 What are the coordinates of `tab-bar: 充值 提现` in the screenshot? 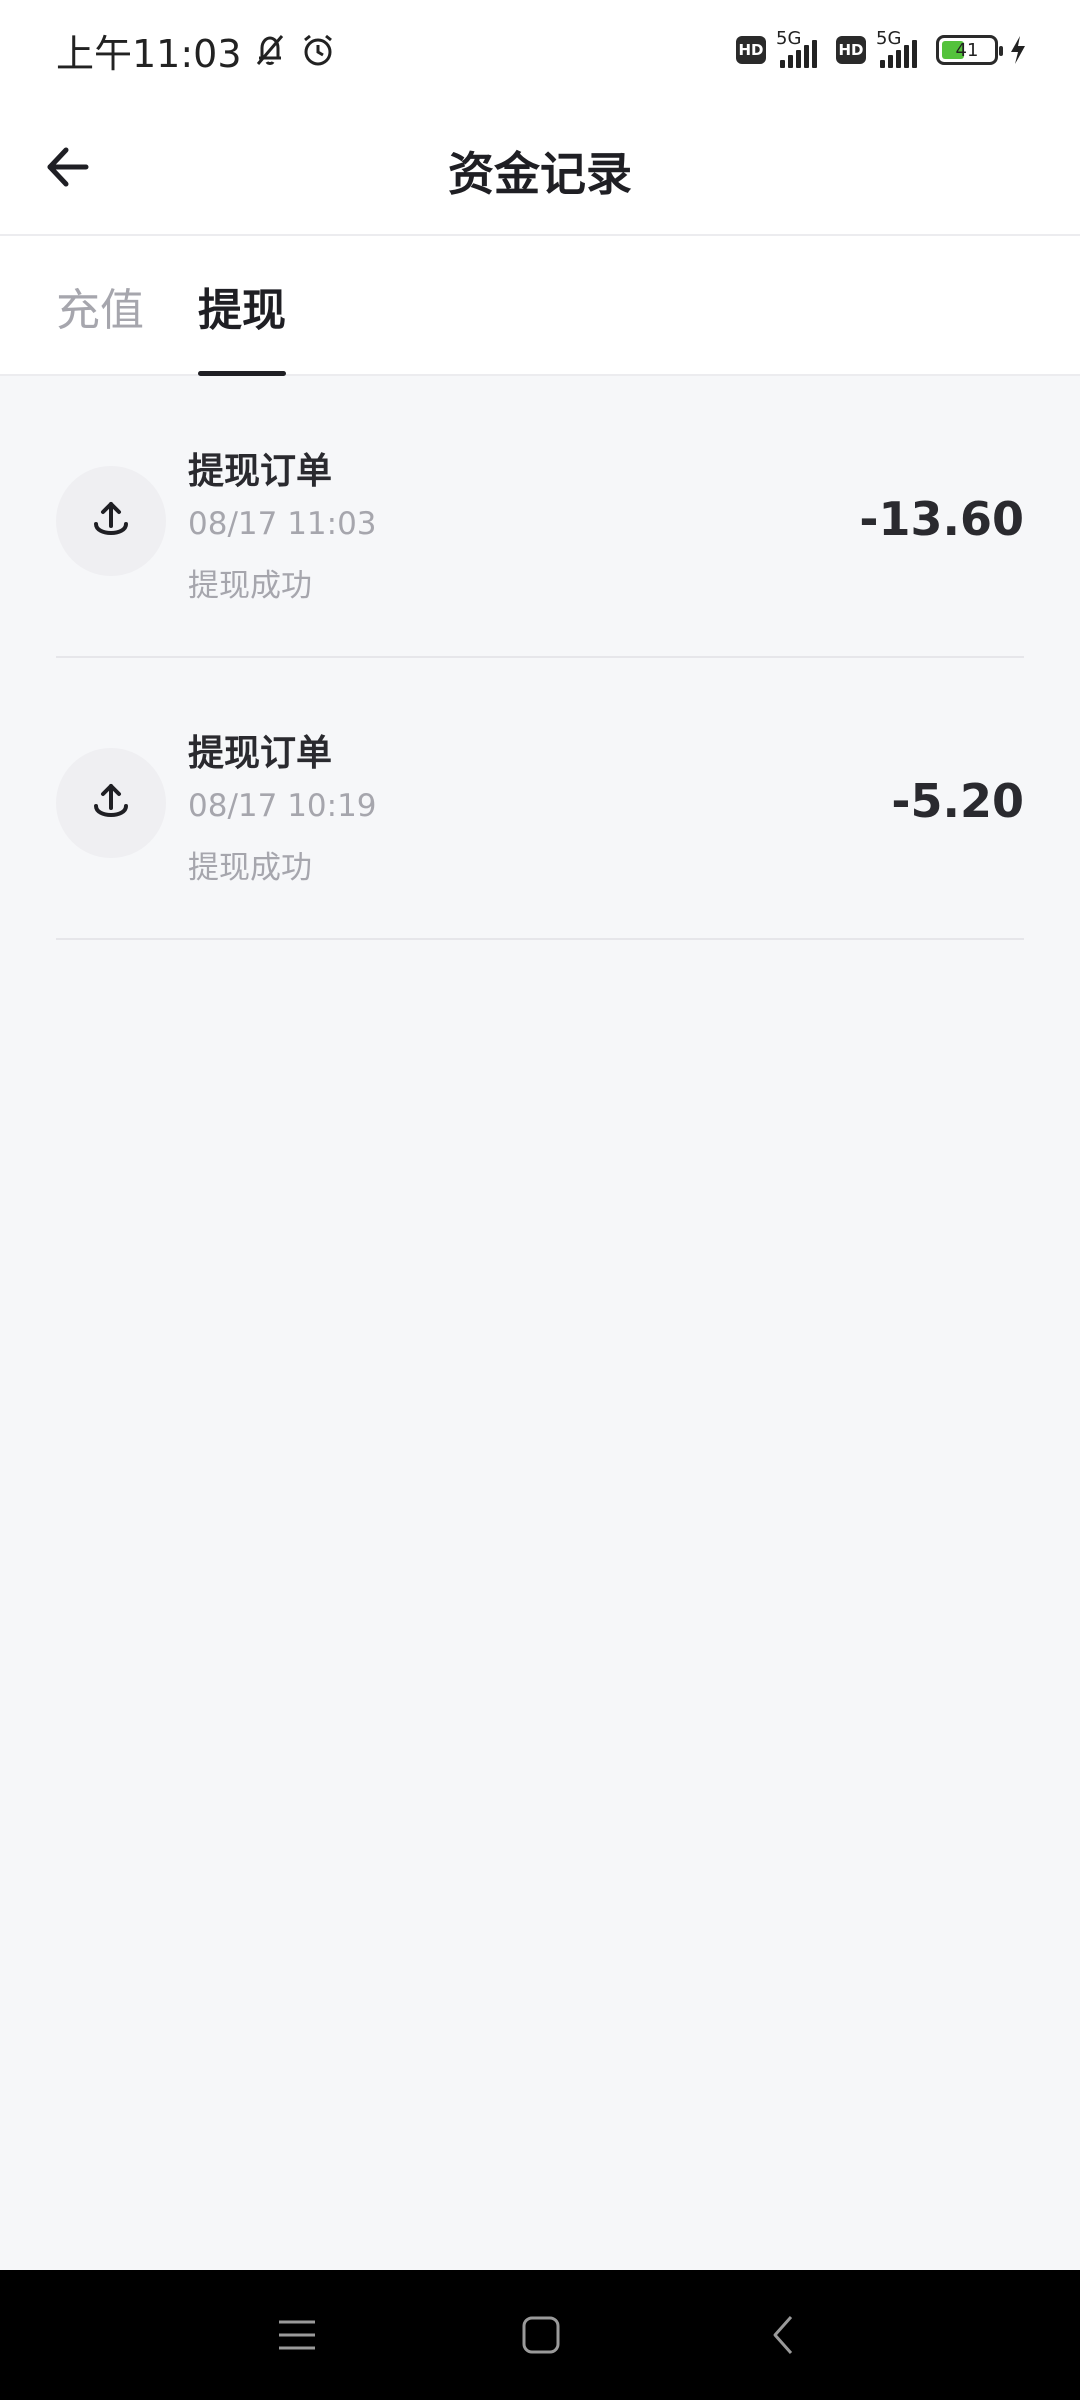 It's located at (540, 306).